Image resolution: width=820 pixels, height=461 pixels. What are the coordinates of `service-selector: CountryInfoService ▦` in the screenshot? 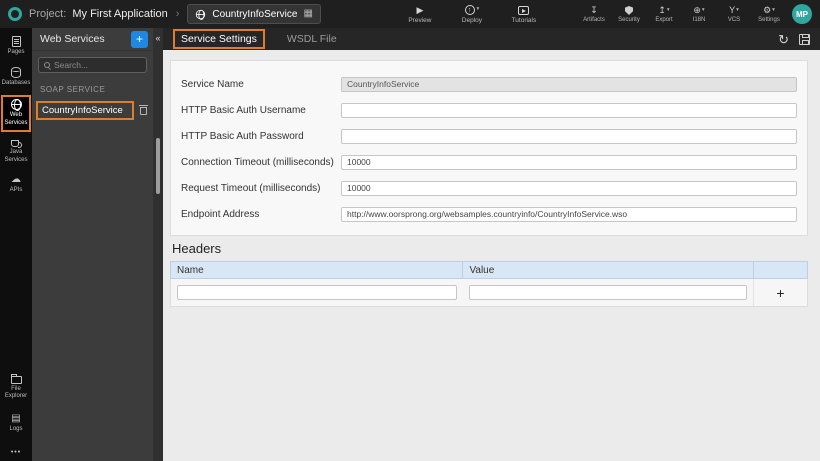 It's located at (254, 14).